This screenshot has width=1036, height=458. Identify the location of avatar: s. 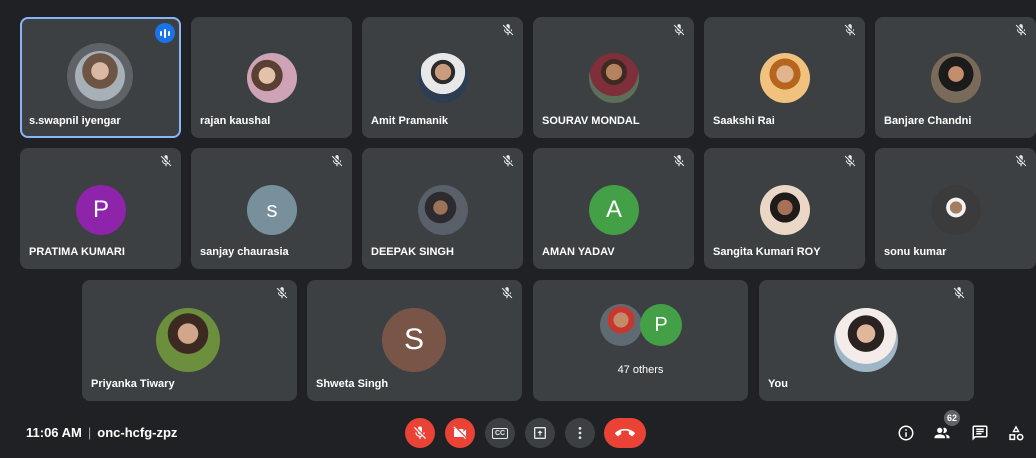
(272, 210).